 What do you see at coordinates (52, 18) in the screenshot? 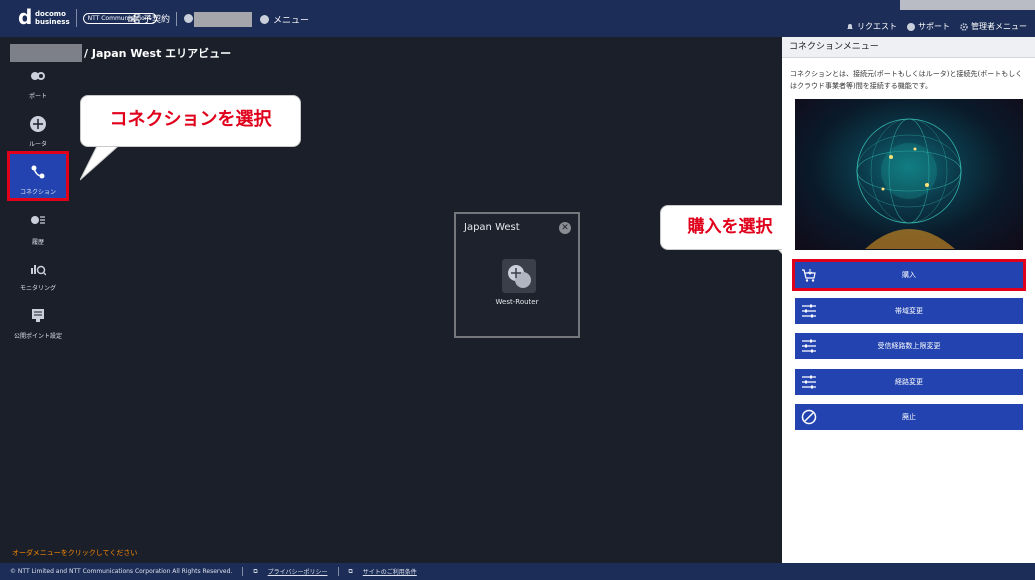
I see `logo-text: docomo business` at bounding box center [52, 18].